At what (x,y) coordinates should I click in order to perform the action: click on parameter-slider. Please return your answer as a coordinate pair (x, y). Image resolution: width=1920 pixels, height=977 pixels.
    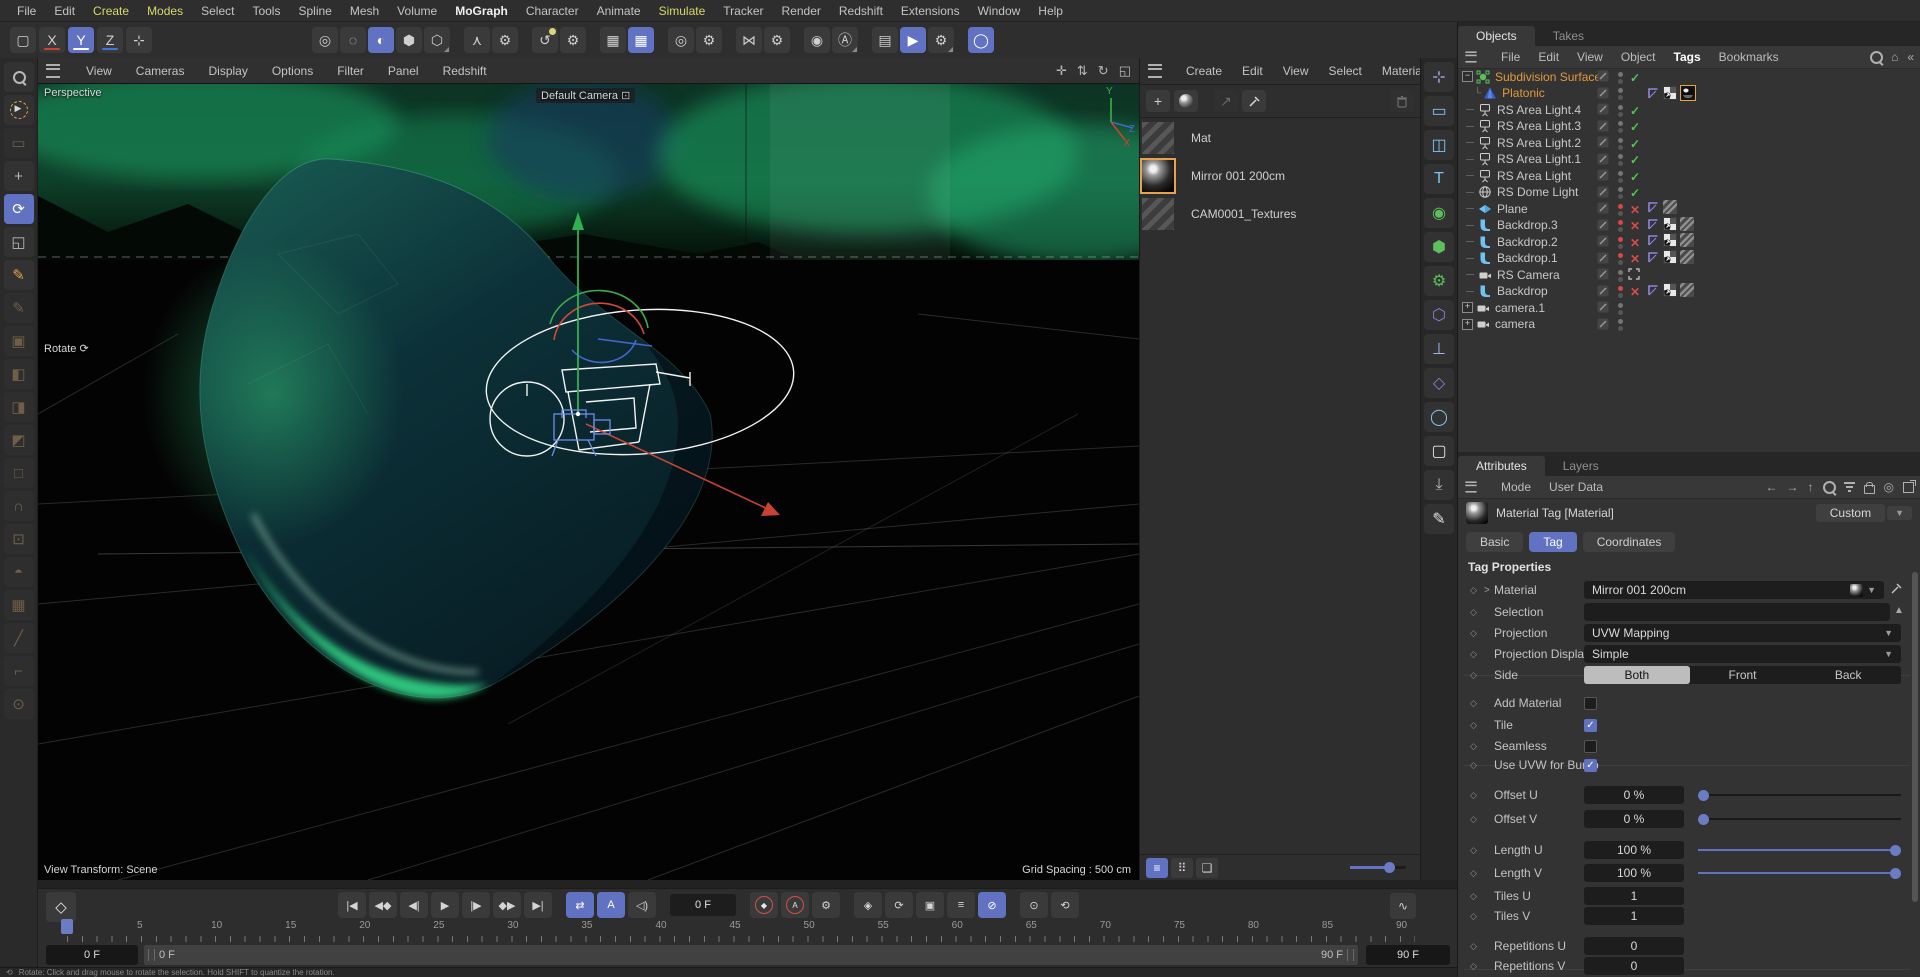
    Looking at the image, I should click on (1799, 850).